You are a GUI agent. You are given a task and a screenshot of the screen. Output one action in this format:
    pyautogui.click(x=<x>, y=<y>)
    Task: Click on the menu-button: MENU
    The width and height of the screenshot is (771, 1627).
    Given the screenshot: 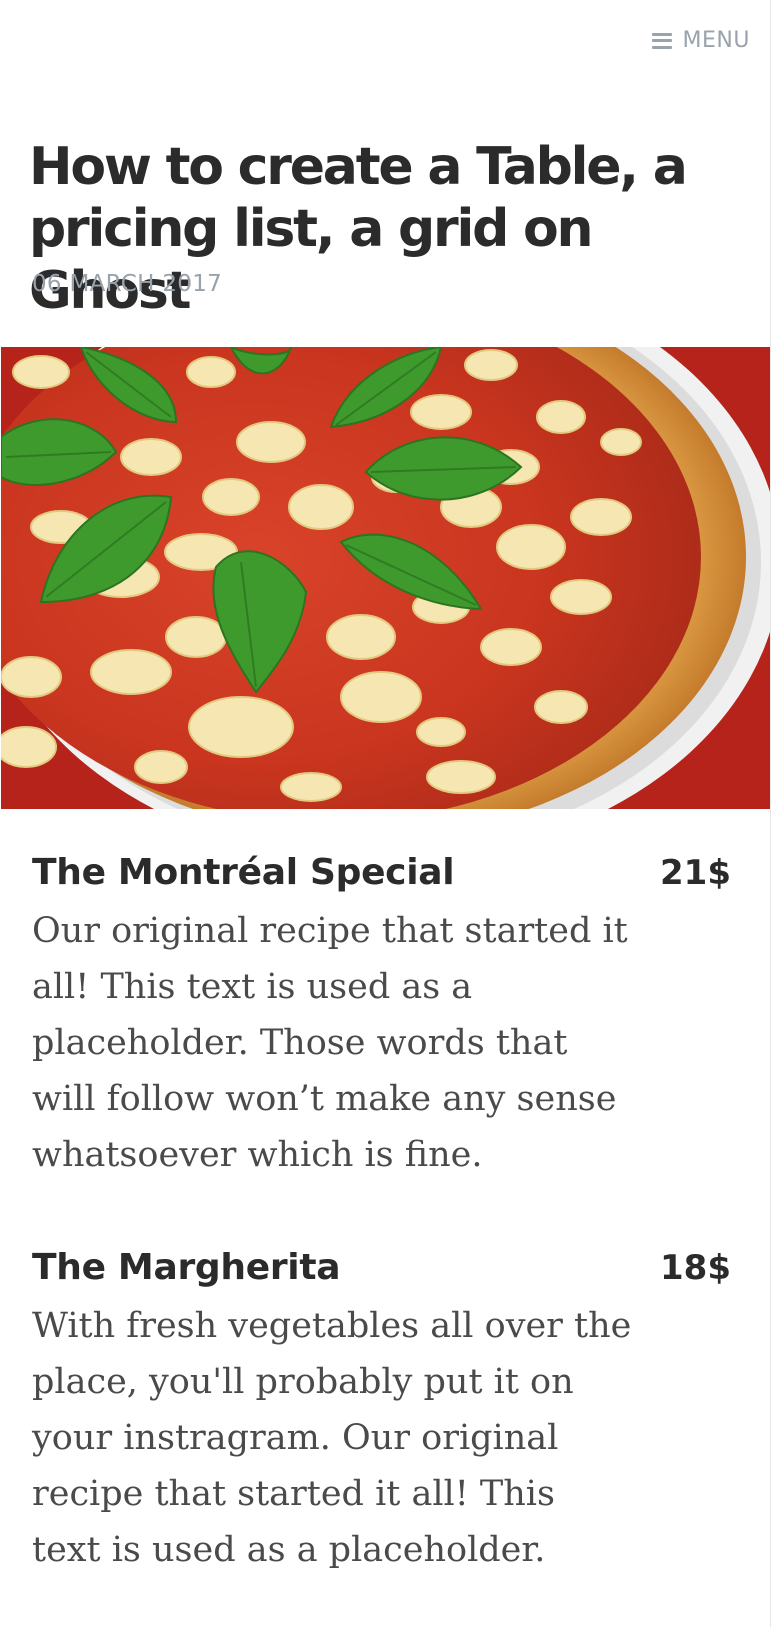 What is the action you would take?
    pyautogui.click(x=700, y=40)
    